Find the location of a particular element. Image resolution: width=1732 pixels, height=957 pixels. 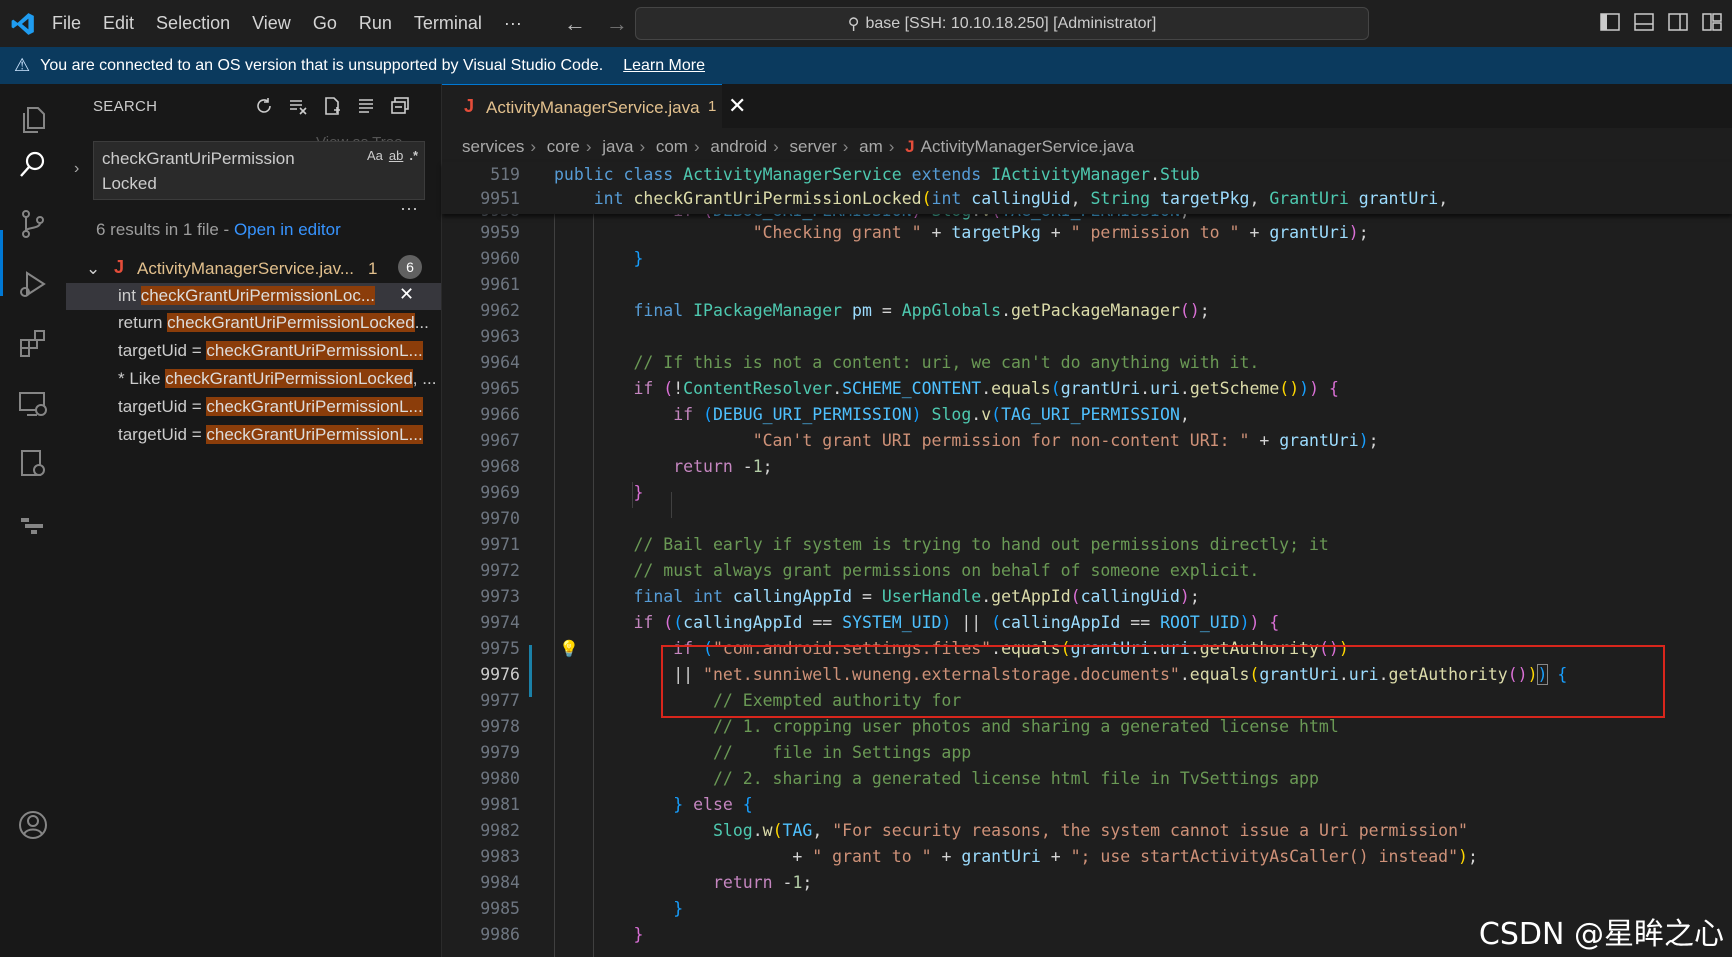

toggle-panel-icon is located at coordinates (1644, 22).